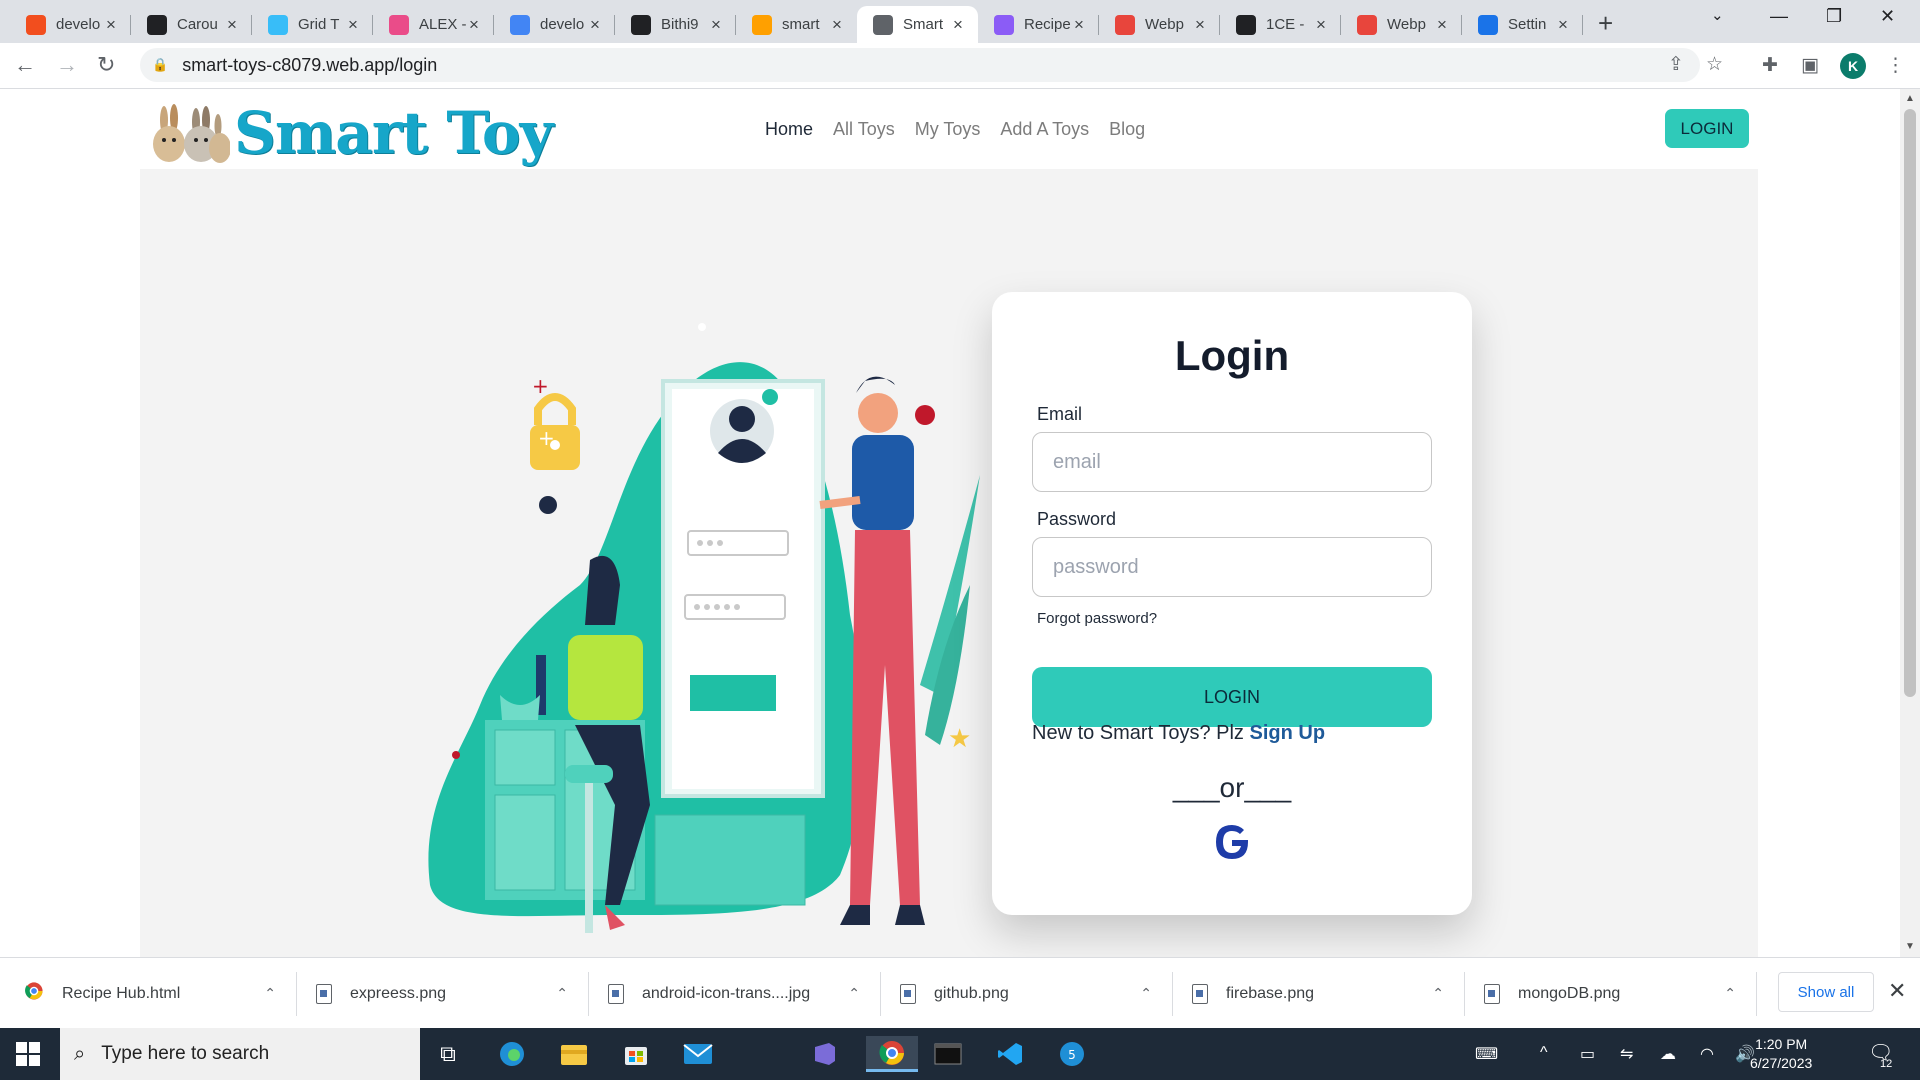  What do you see at coordinates (1887, 16) in the screenshot?
I see `close-window-button: ✕` at bounding box center [1887, 16].